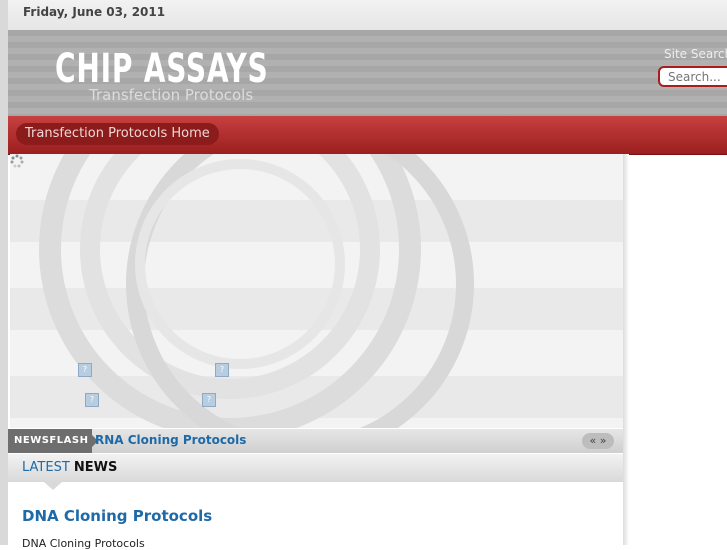 Image resolution: width=727 pixels, height=550 pixels. What do you see at coordinates (367, 15) in the screenshot?
I see `date-bar: Friday, June 03, 2011` at bounding box center [367, 15].